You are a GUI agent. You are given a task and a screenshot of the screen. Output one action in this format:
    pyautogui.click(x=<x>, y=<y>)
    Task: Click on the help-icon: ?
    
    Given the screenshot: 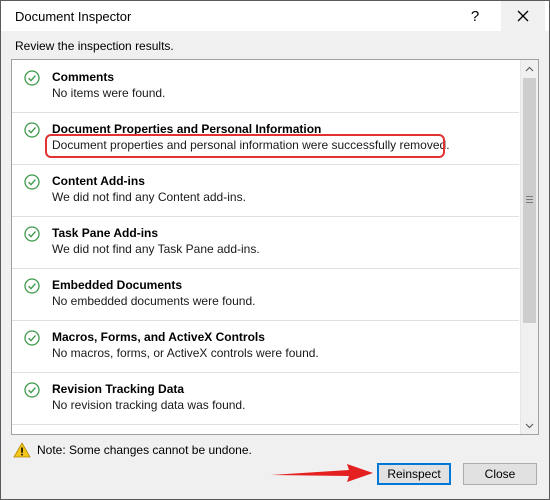 What is the action you would take?
    pyautogui.click(x=475, y=16)
    